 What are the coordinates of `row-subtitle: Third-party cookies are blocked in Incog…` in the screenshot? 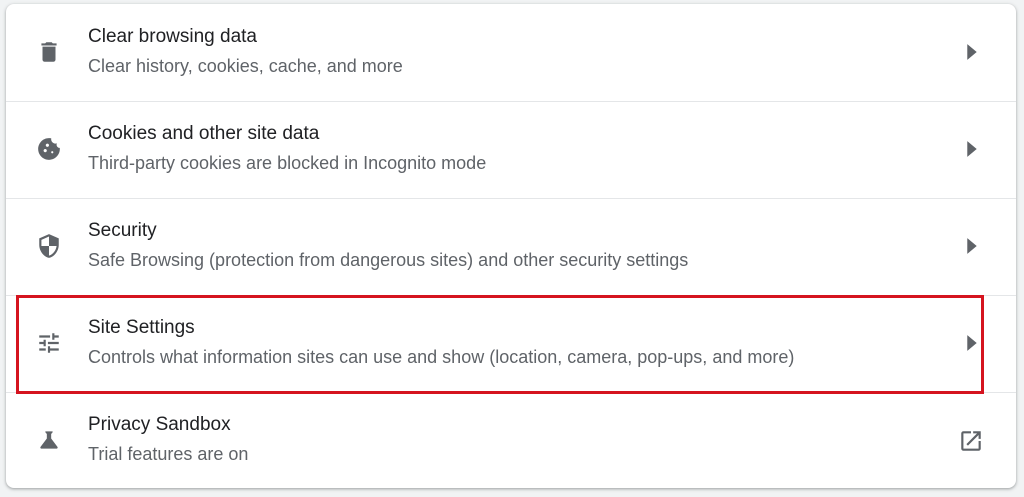 It's located at (287, 163).